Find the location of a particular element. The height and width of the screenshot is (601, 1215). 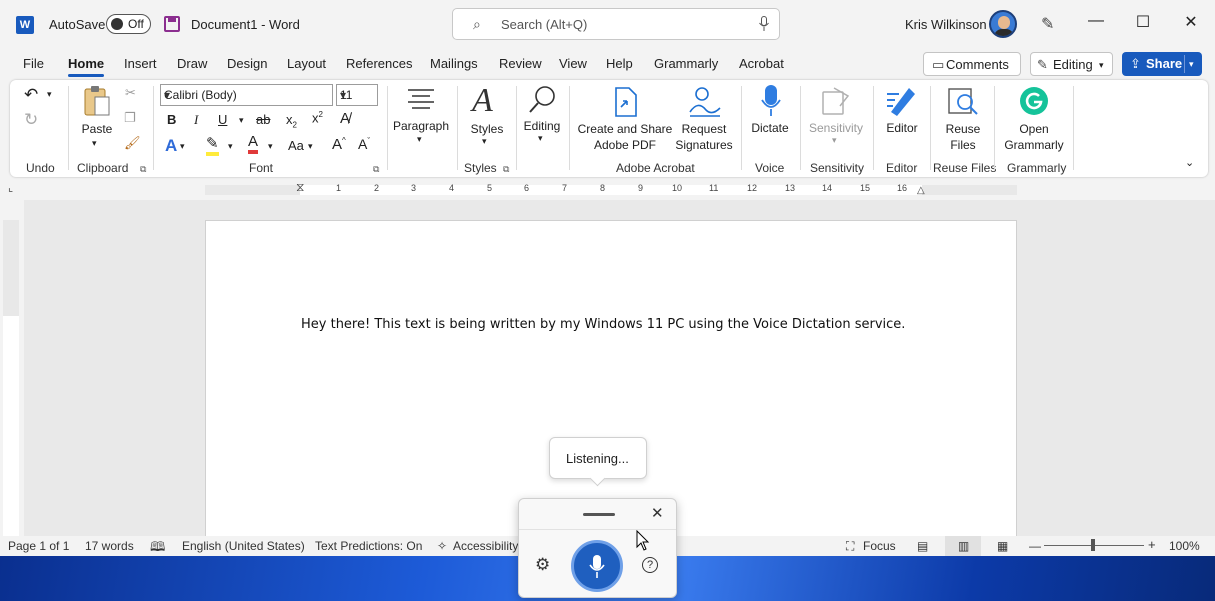

help-icon: ? is located at coordinates (650, 565).